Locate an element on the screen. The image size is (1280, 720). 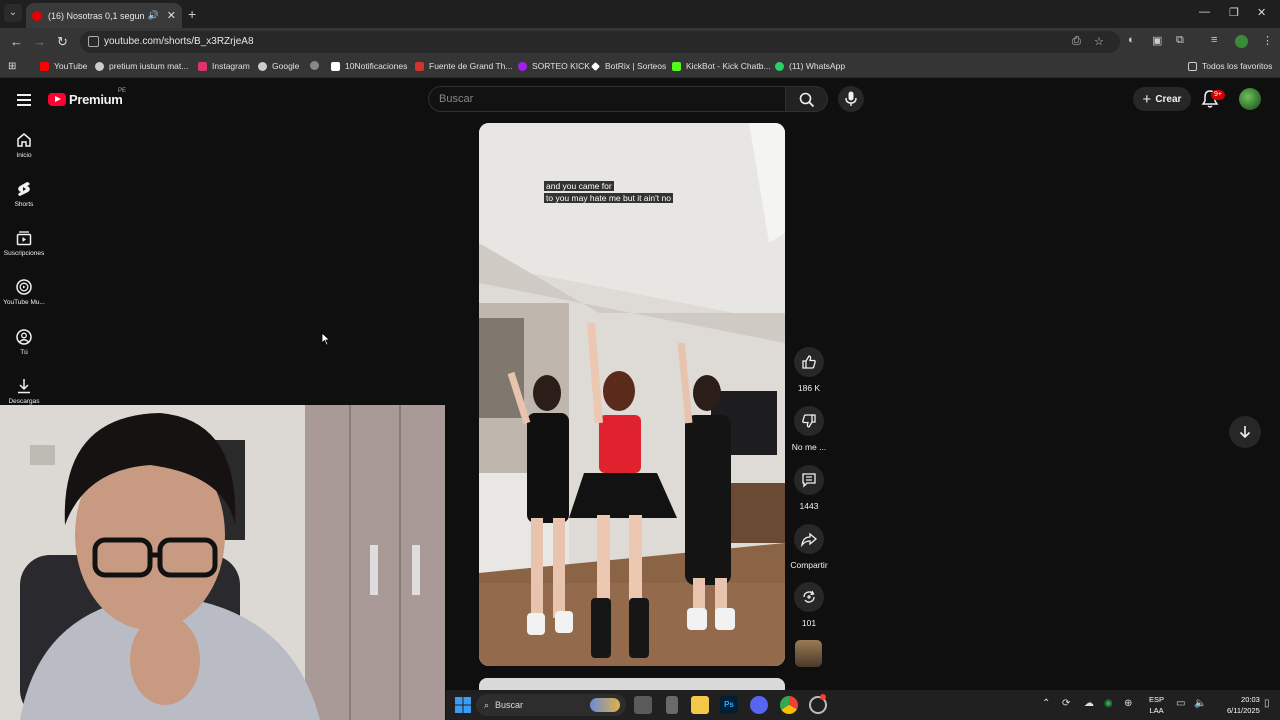
network-tray-icon: ⊕ is located at coordinates (1128, 703).